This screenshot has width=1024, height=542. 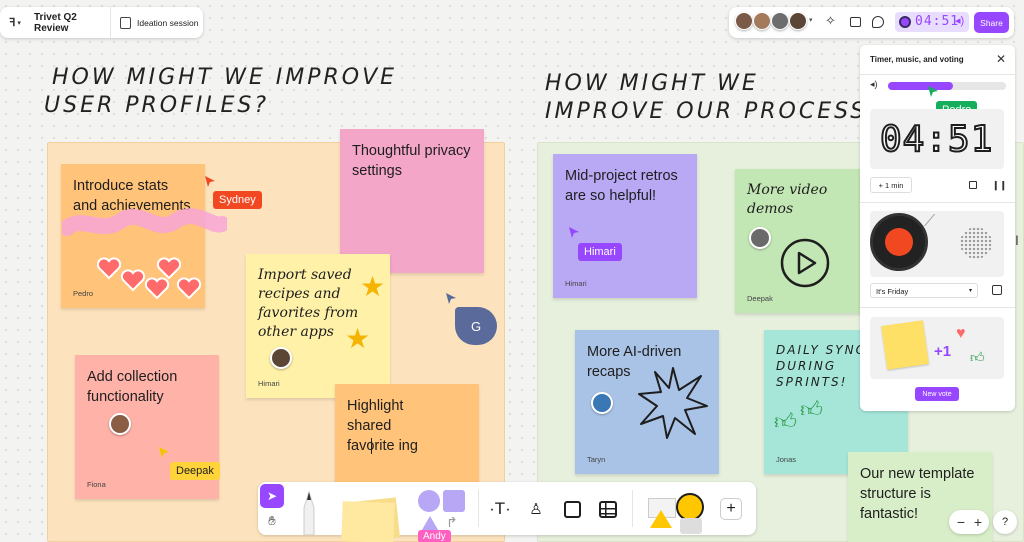 What do you see at coordinates (937, 21) in the screenshot?
I see `timer-display: 04:51` at bounding box center [937, 21].